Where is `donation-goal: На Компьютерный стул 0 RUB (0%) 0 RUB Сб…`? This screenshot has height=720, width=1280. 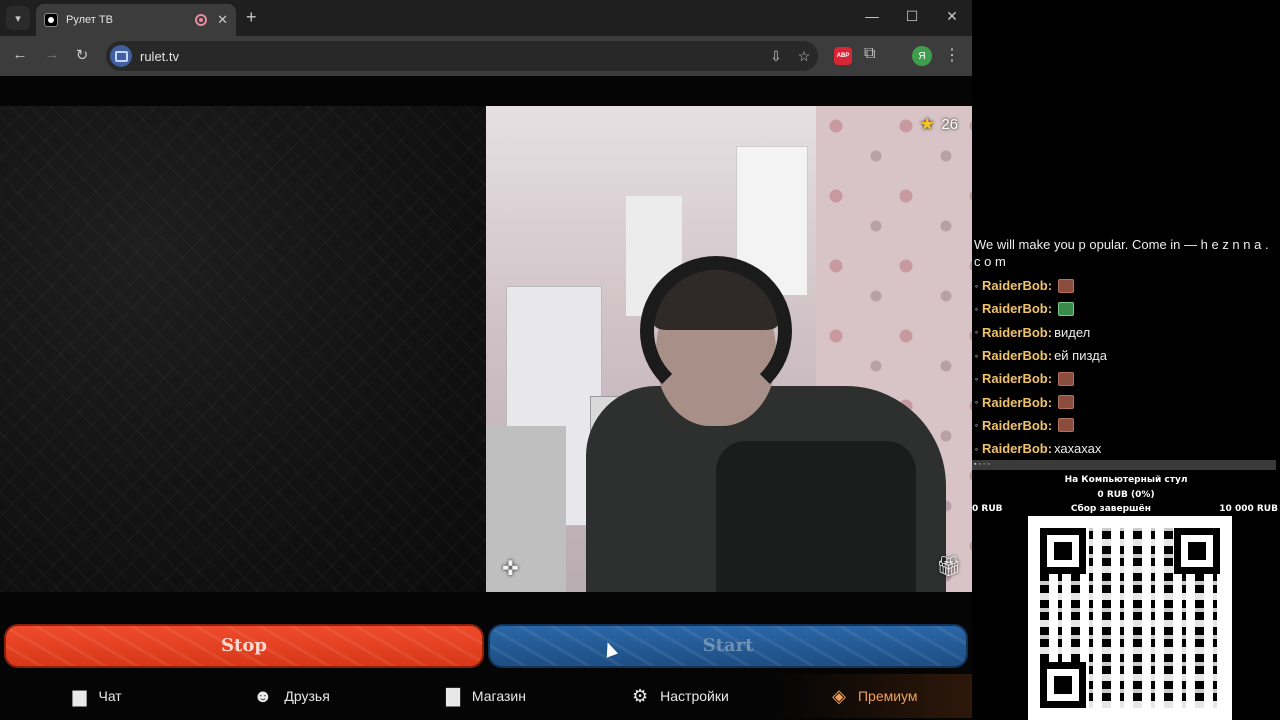
donation-goal: На Компьютерный стул 0 RUB (0%) 0 RUB Сб… is located at coordinates (1126, 494).